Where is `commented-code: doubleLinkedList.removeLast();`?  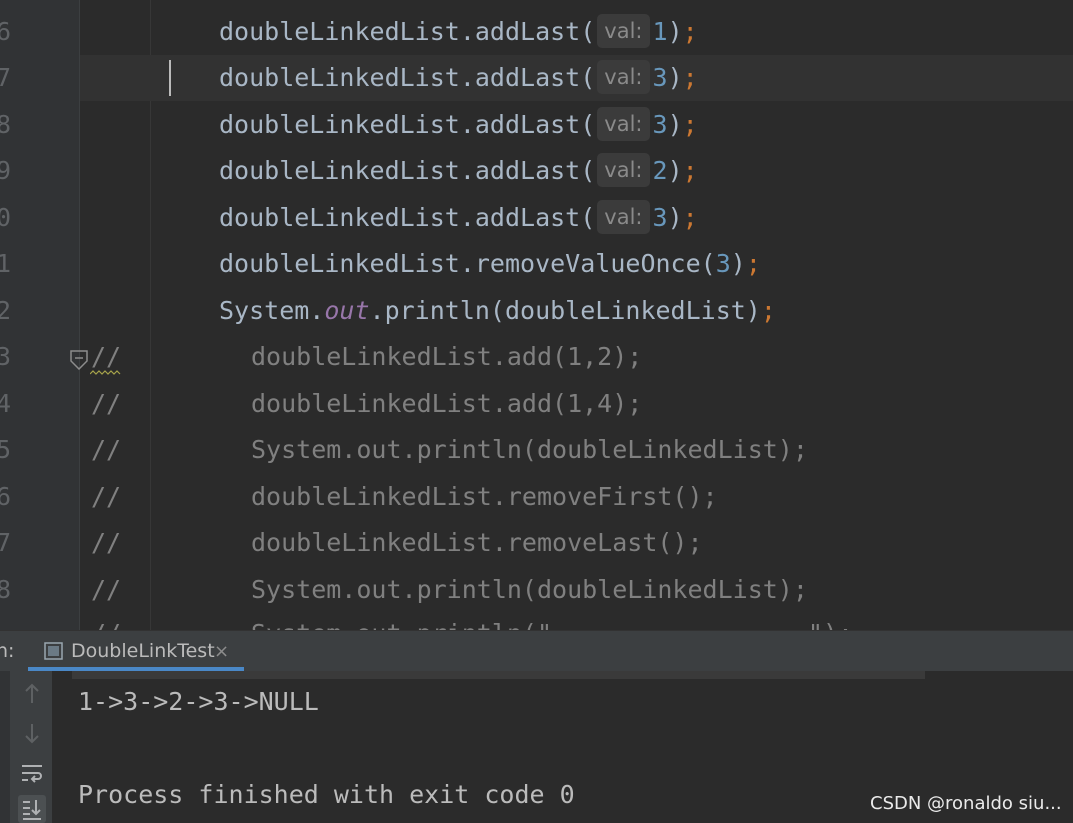
commented-code: doubleLinkedList.removeLast(); is located at coordinates (477, 542).